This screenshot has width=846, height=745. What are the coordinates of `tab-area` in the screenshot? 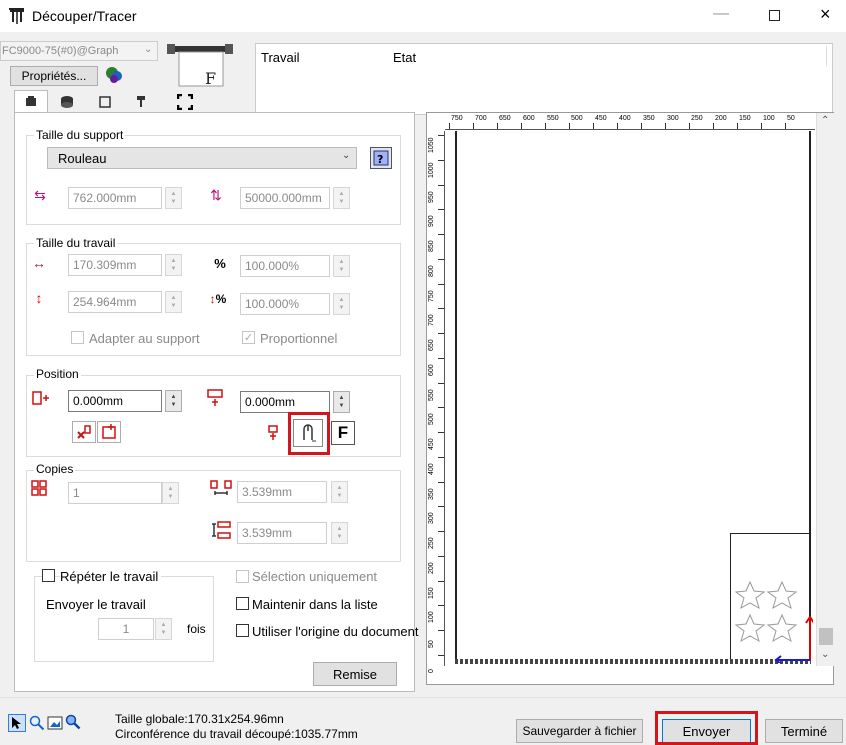 It's located at (105, 102).